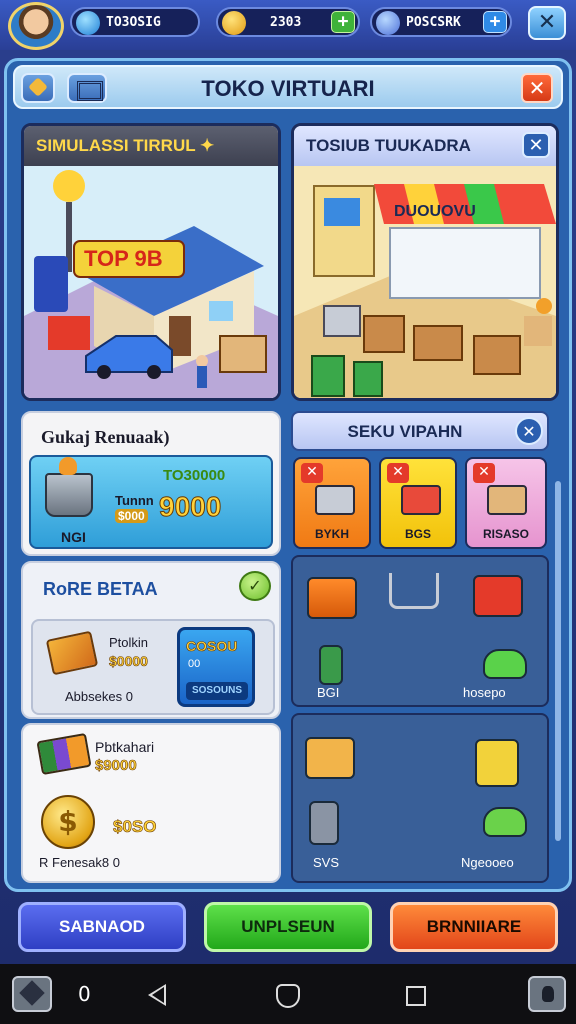 Image resolution: width=576 pixels, height=1024 pixels. What do you see at coordinates (190, 507) in the screenshot?
I see `warehouse-big-value: 9000` at bounding box center [190, 507].